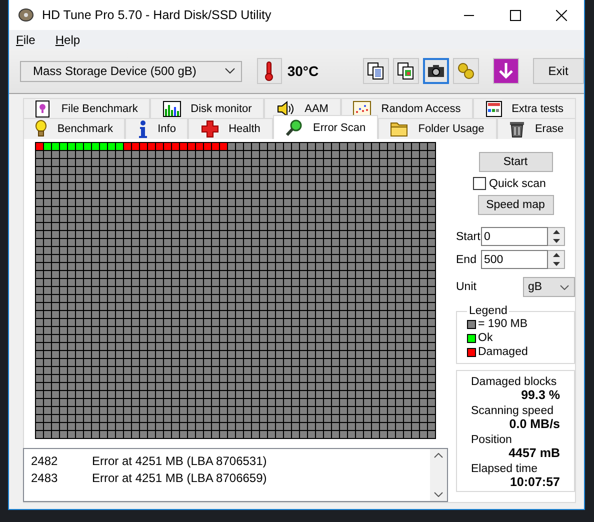  I want to click on folder-icon, so click(399, 129).